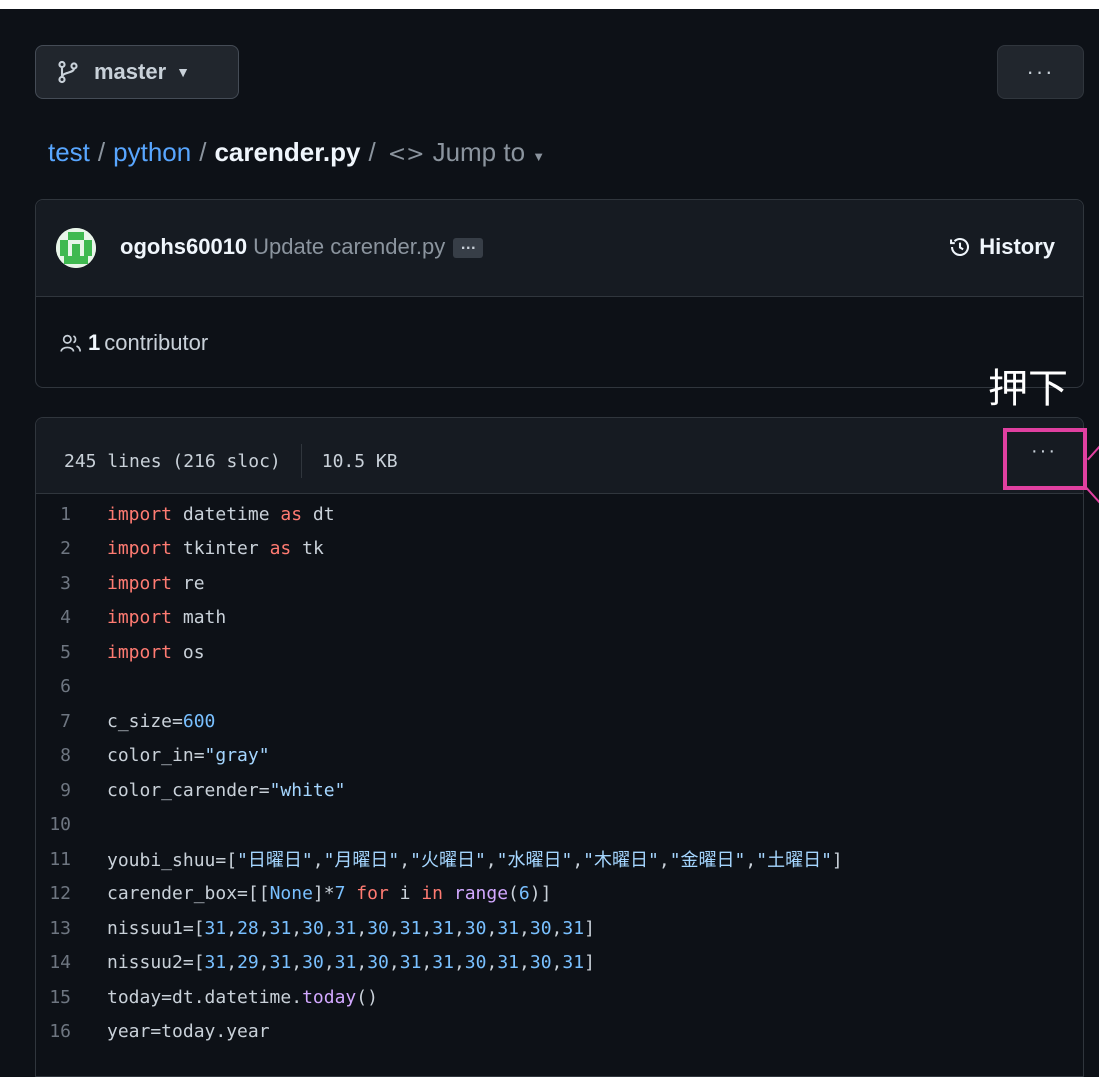 The height and width of the screenshot is (1077, 1099). What do you see at coordinates (559, 687) in the screenshot?
I see `code-line: 6` at bounding box center [559, 687].